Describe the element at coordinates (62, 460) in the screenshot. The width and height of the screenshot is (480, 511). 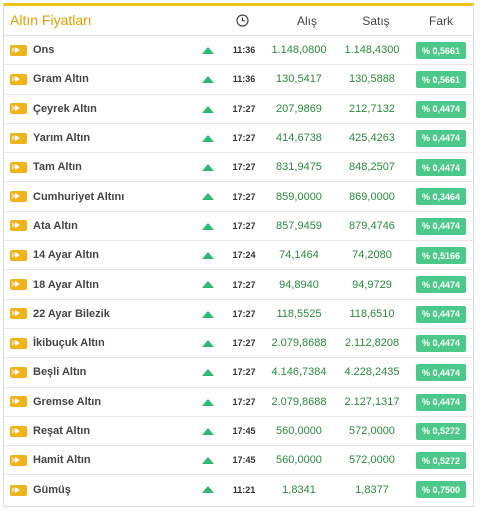
I see `asset-name: Hamit Altın` at that location.